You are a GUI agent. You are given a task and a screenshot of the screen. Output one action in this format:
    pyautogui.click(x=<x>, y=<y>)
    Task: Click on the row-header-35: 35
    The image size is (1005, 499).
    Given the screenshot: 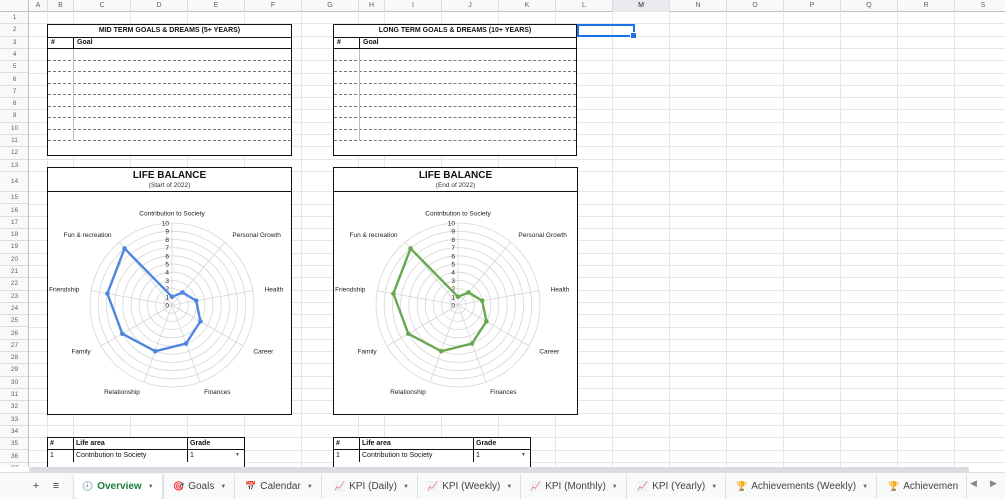 What is the action you would take?
    pyautogui.click(x=14, y=444)
    